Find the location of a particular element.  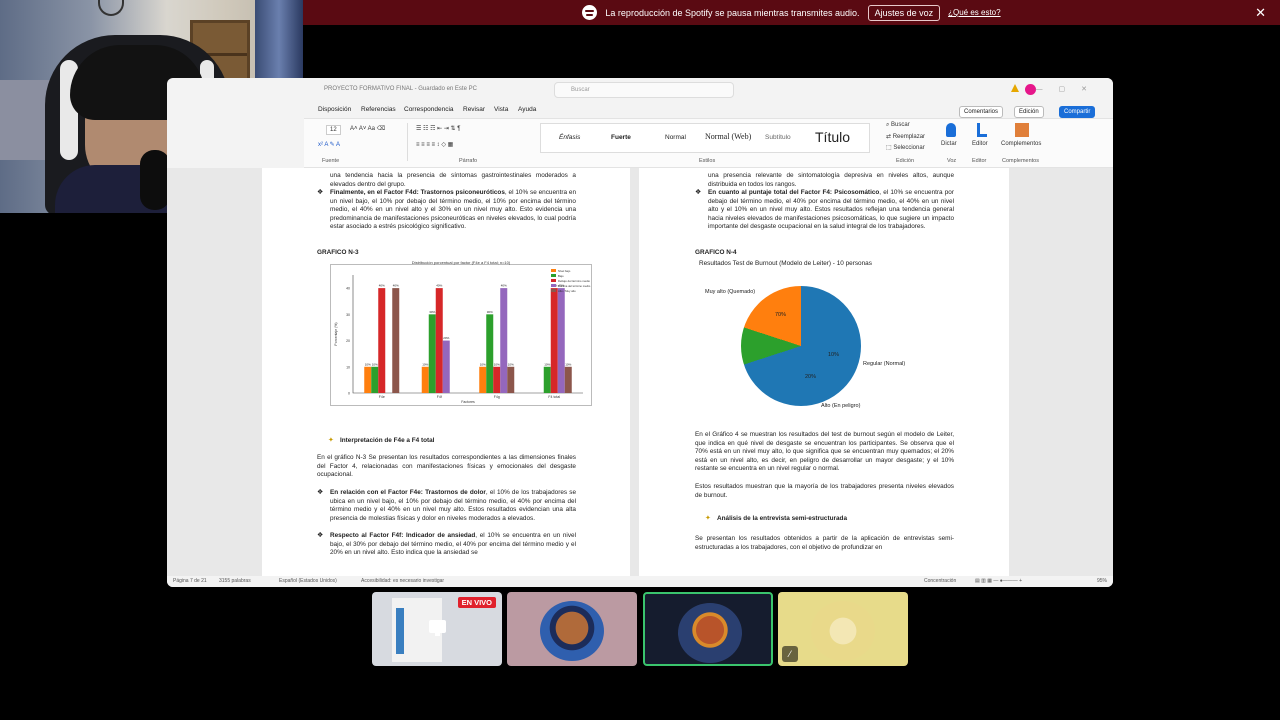

select-button: ⬚ Seleccionar is located at coordinates (905, 147).